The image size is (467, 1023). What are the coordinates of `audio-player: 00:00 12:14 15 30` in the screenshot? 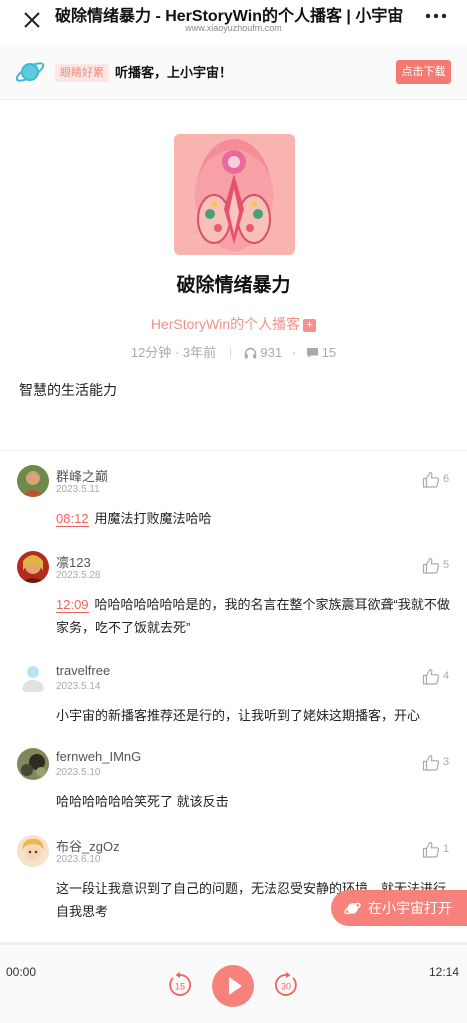 It's located at (233, 982).